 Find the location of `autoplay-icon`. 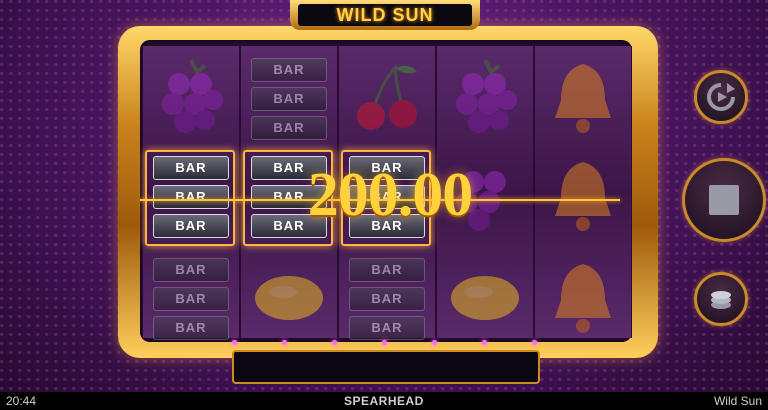

autoplay-icon is located at coordinates (721, 97).